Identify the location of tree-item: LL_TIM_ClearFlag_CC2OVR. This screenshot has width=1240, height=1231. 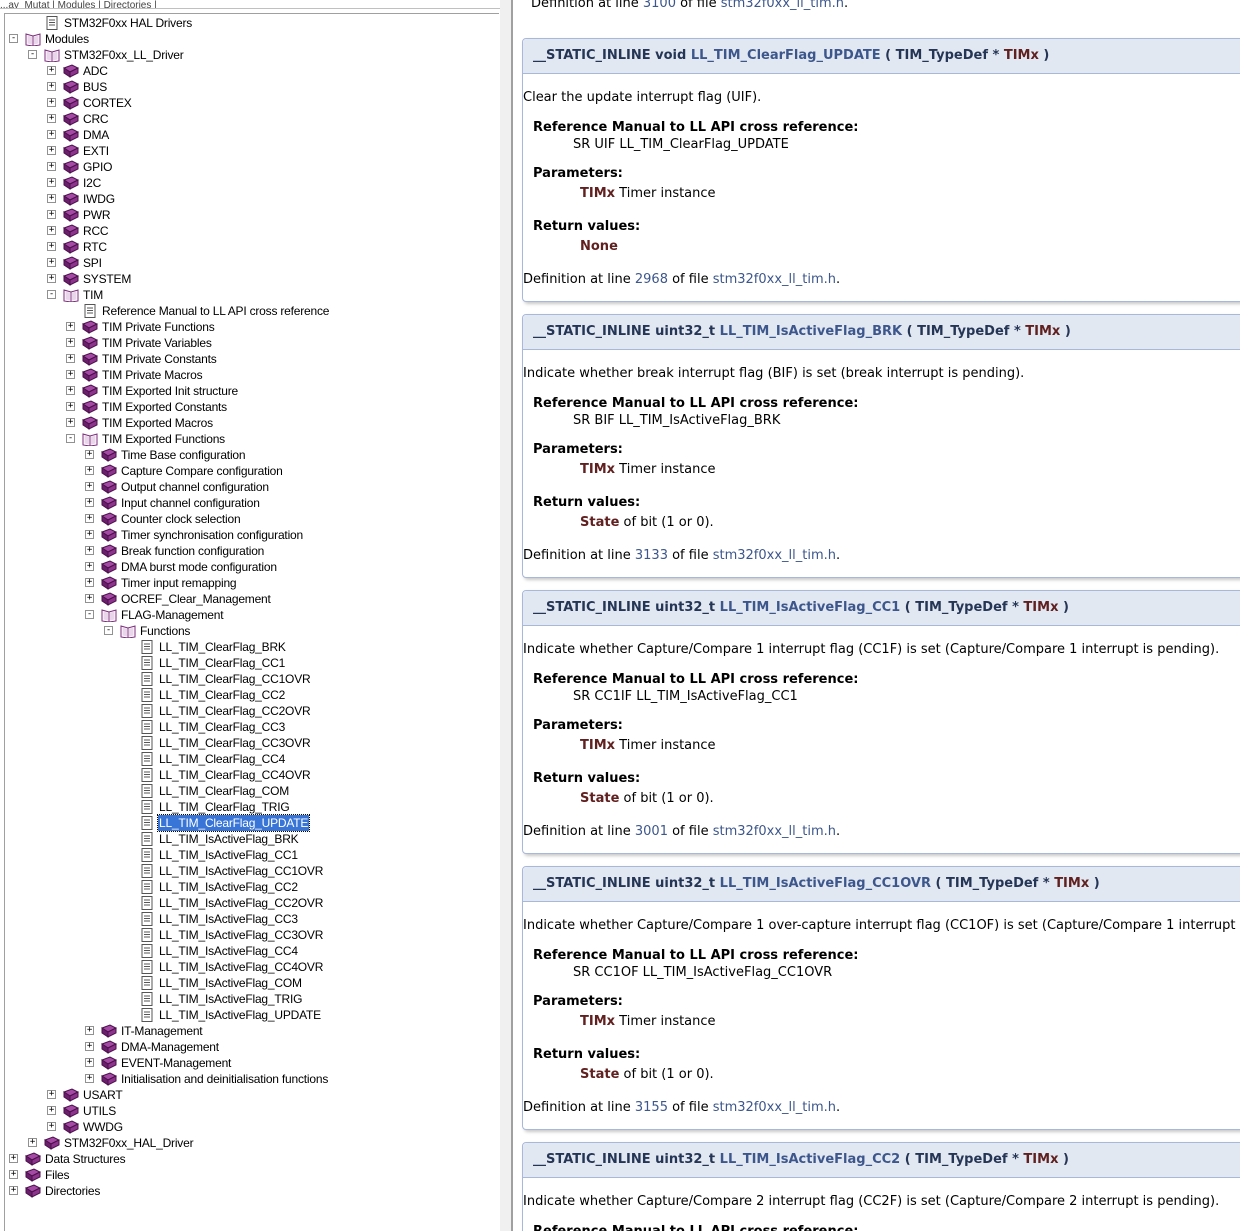
(250, 711).